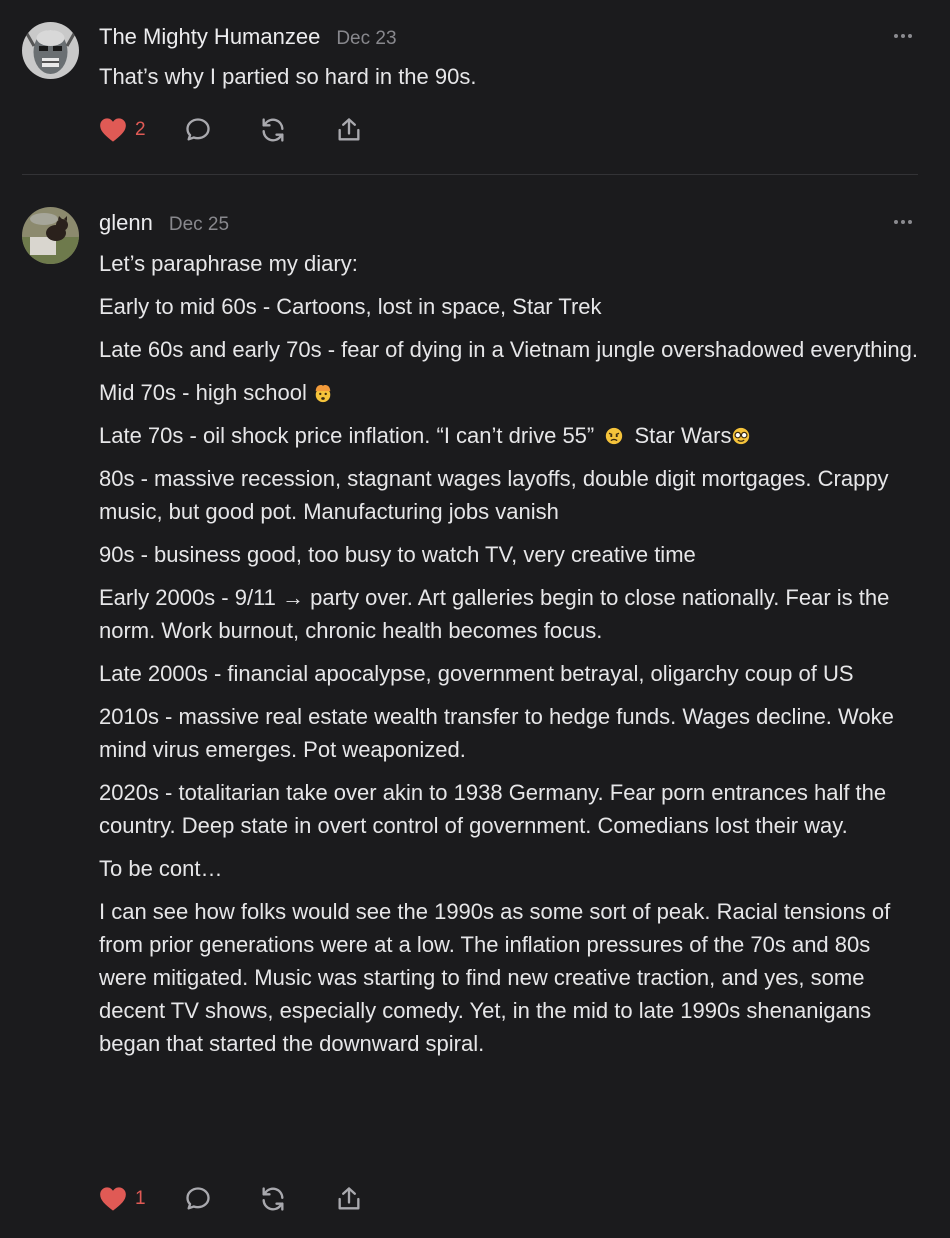 The height and width of the screenshot is (1238, 950). What do you see at coordinates (199, 225) in the screenshot?
I see `comment-date: Dec 25` at bounding box center [199, 225].